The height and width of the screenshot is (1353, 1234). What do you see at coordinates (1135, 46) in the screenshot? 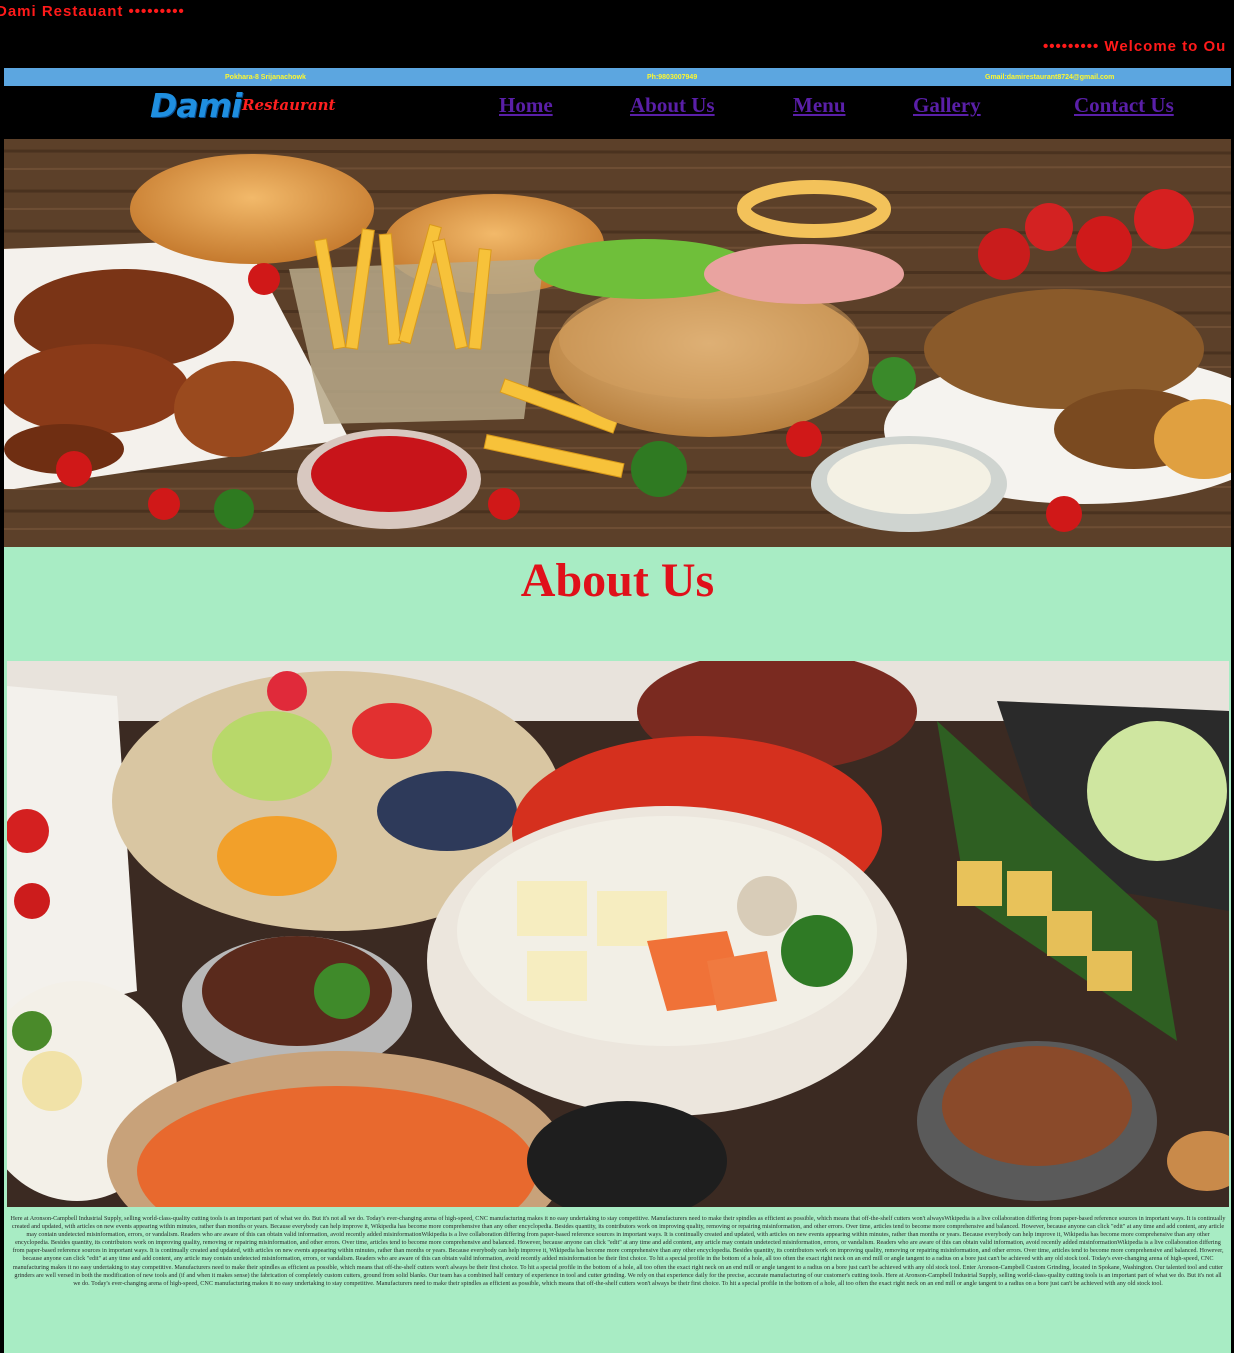
I see `marquee-welcome: ••••••••• Welcome to Ou` at bounding box center [1135, 46].